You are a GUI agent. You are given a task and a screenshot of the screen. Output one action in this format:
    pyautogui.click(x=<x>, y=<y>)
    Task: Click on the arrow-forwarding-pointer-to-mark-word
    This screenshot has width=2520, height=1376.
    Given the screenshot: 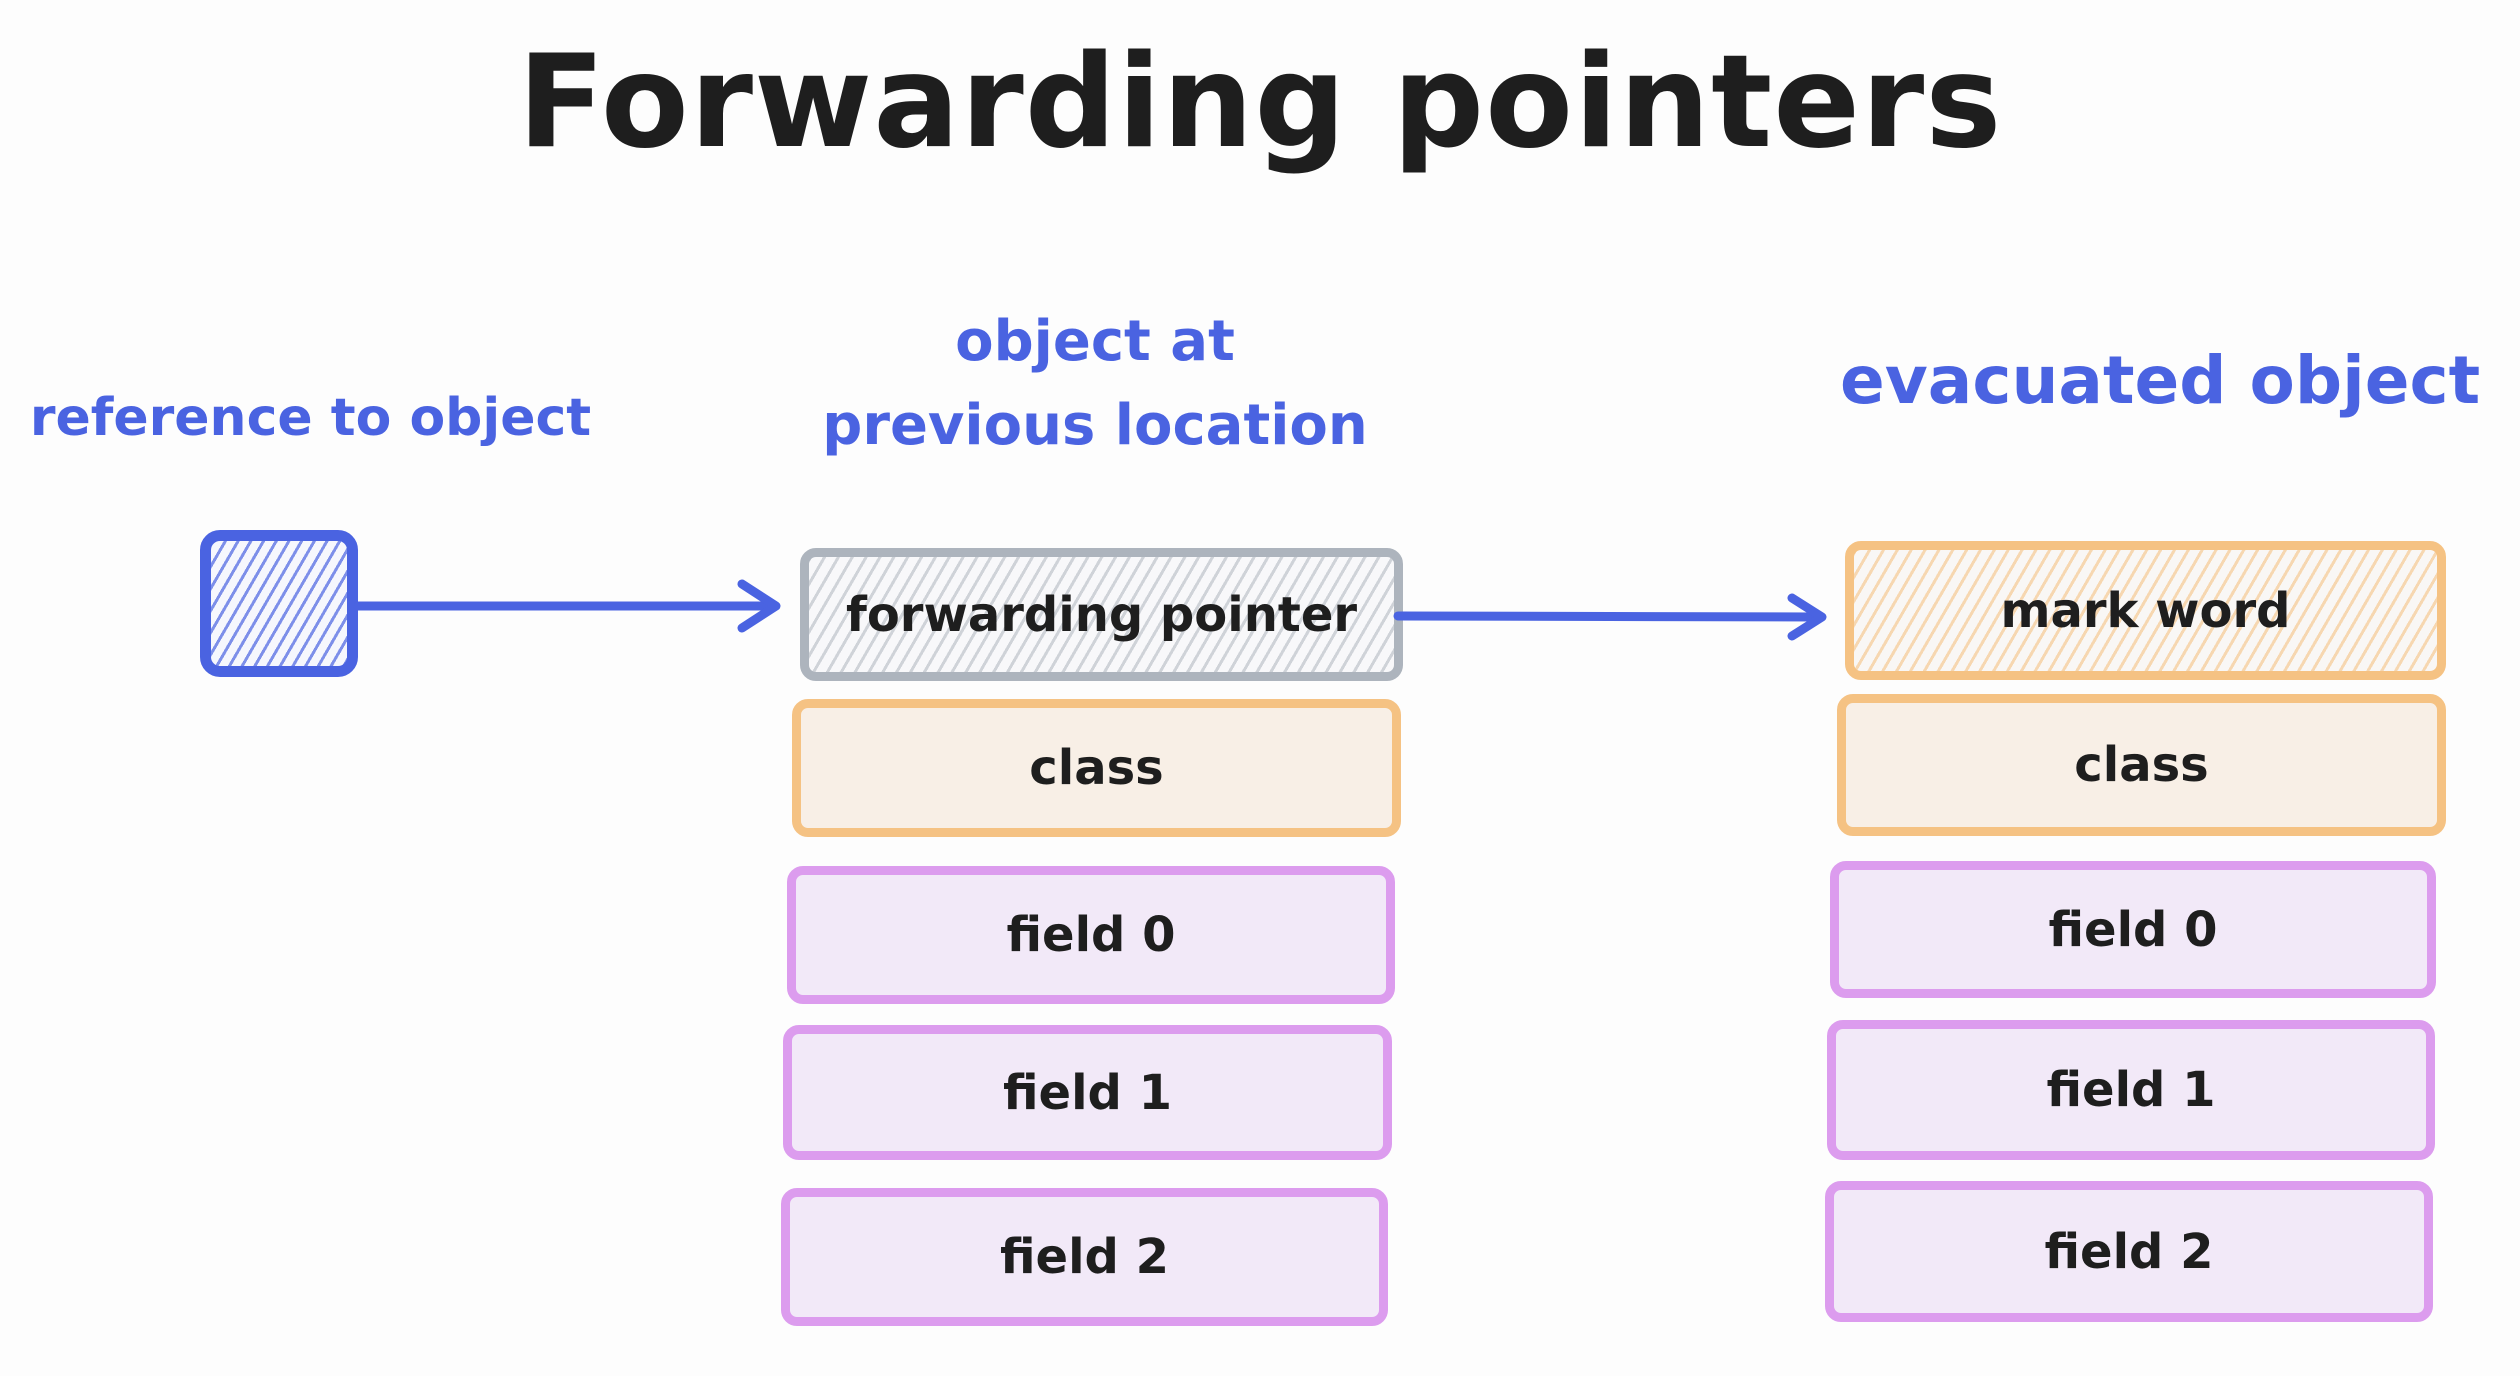 What is the action you would take?
    pyautogui.click(x=1610, y=617)
    